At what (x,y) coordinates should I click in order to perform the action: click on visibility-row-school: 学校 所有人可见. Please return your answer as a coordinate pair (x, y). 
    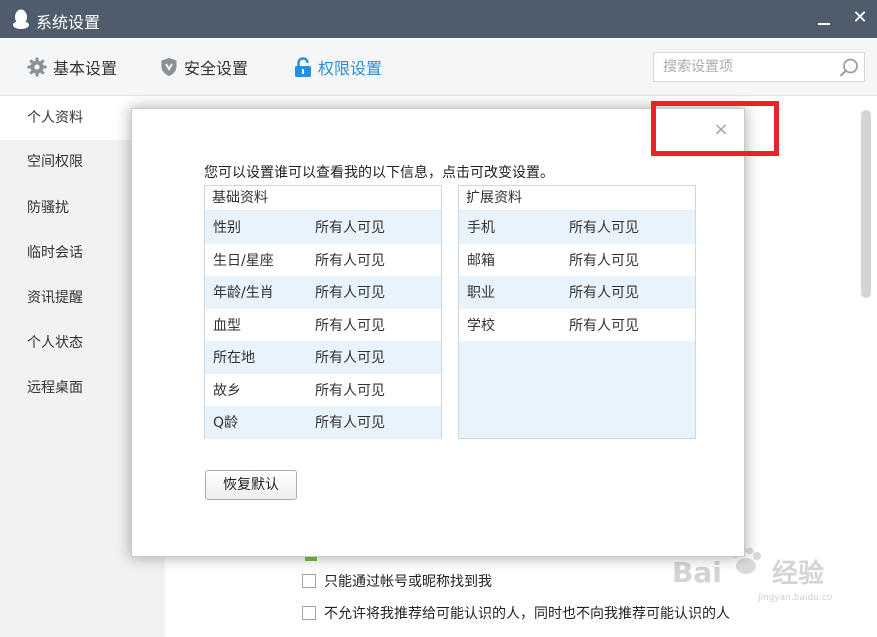
    Looking at the image, I should click on (577, 324).